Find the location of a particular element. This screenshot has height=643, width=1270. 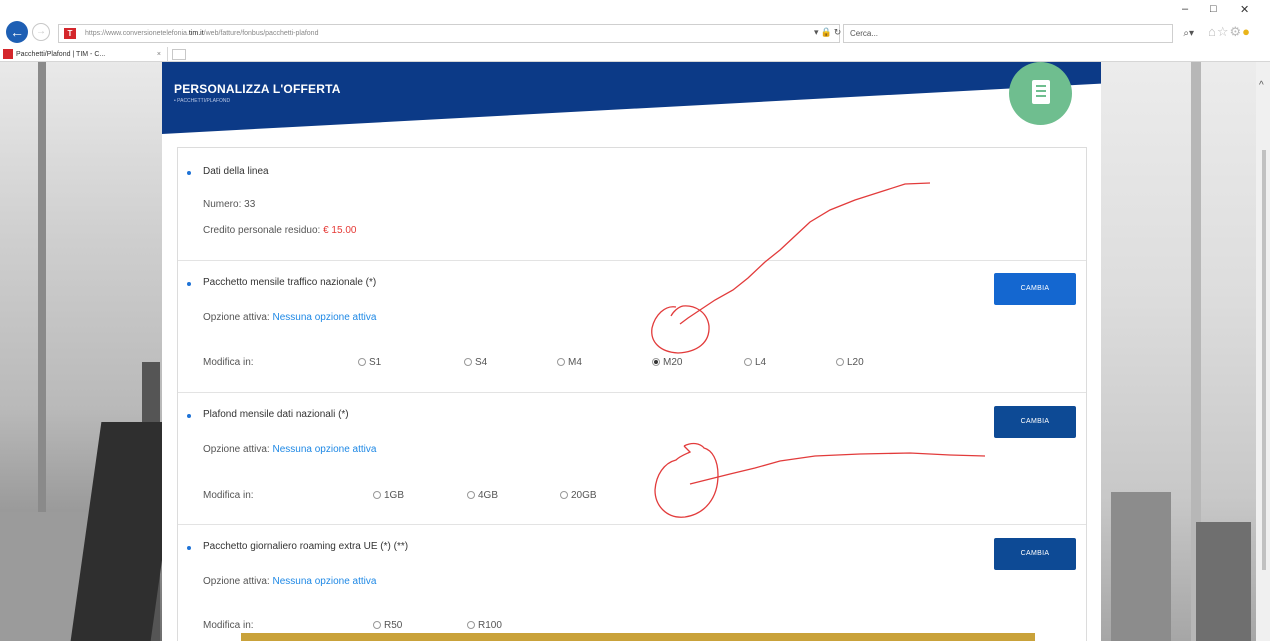

line-credit: Credito personale residuo: € 15.00 is located at coordinates (279, 230).